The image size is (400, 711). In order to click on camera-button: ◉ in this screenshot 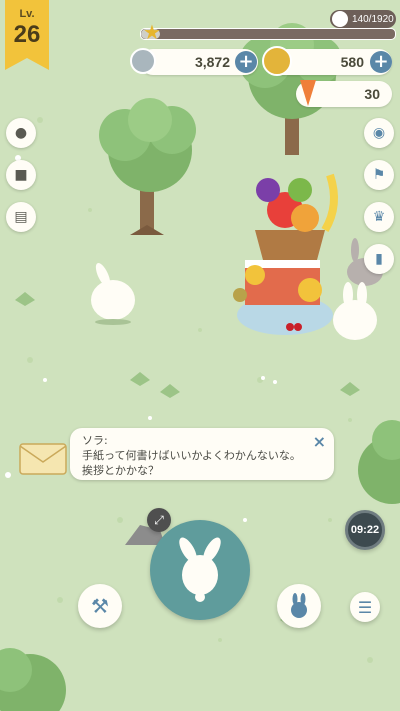, I will do `click(379, 133)`.